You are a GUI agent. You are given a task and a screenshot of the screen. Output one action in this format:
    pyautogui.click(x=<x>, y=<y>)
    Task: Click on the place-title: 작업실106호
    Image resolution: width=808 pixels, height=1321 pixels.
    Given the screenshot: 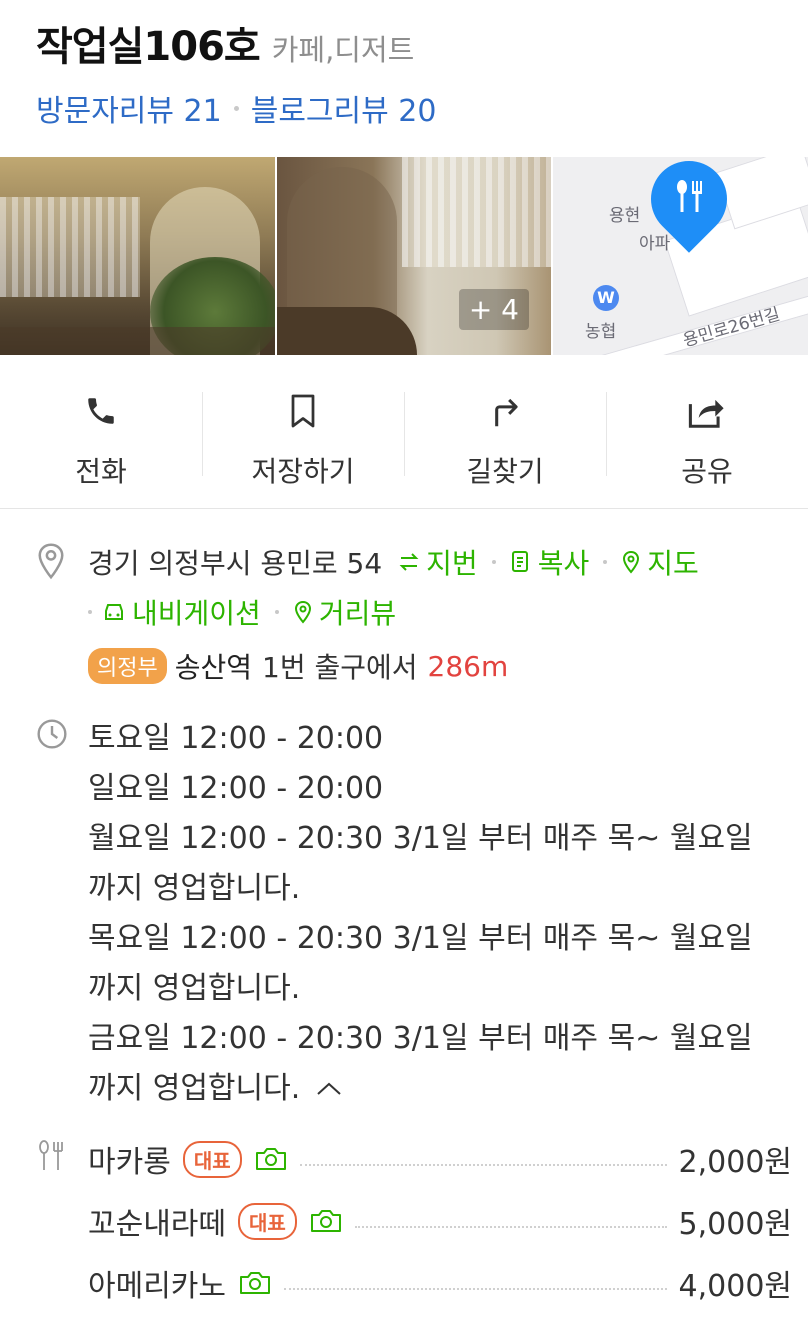 What is the action you would take?
    pyautogui.click(x=148, y=47)
    